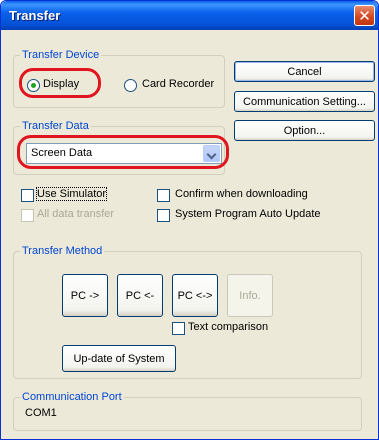 This screenshot has width=379, height=440. Describe the element at coordinates (228, 327) in the screenshot. I see `text-comparison-label: Text comparison` at that location.